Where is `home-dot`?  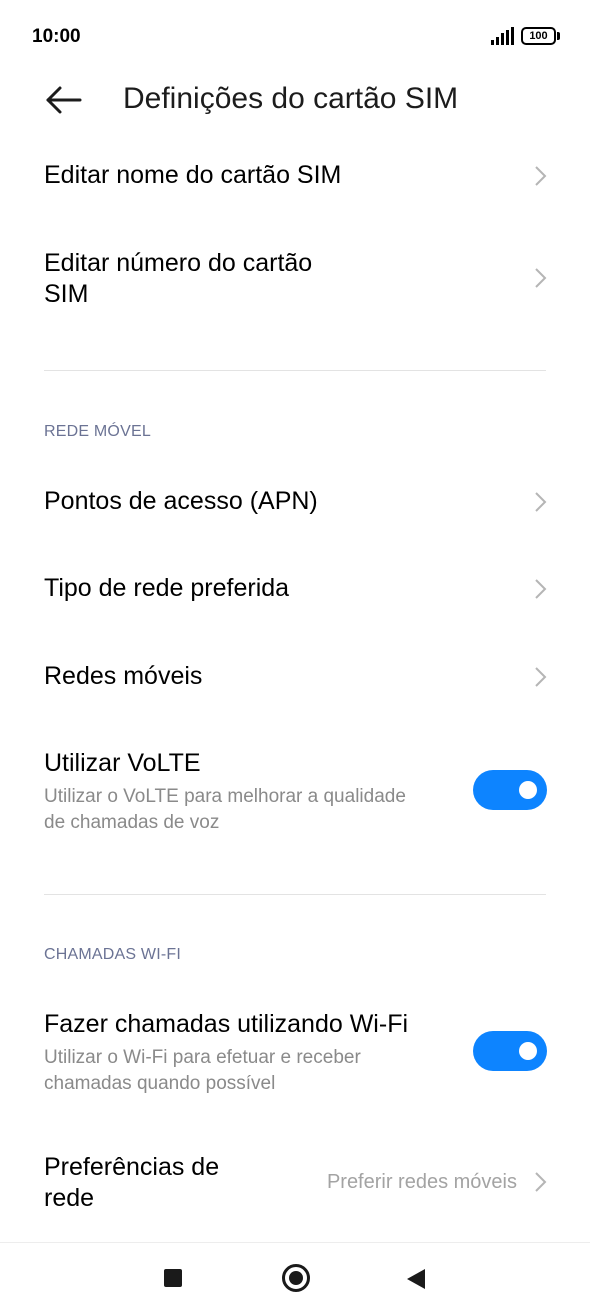
home-dot is located at coordinates (296, 1278).